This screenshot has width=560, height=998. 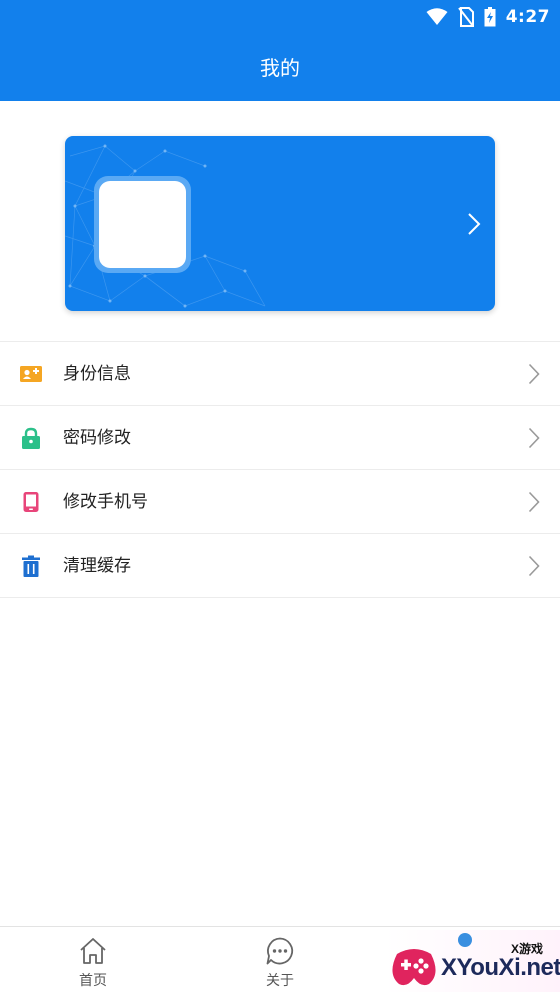 I want to click on home-icon, so click(x=93, y=951).